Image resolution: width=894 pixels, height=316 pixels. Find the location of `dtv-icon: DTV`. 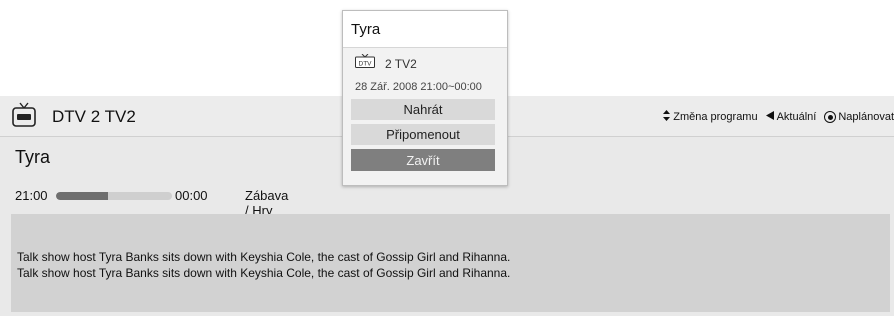

dtv-icon: DTV is located at coordinates (365, 61).